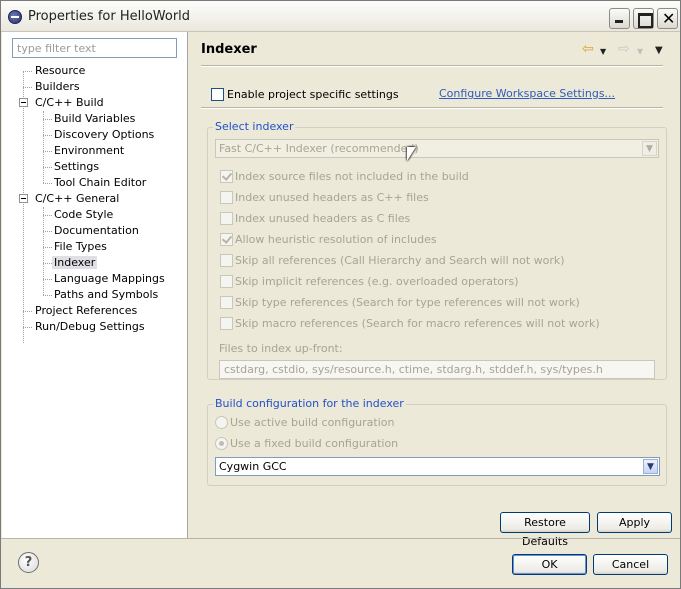 The height and width of the screenshot is (589, 681). Describe the element at coordinates (314, 443) in the screenshot. I see `use-fixed-config-label: Use a fixed build configuration` at that location.